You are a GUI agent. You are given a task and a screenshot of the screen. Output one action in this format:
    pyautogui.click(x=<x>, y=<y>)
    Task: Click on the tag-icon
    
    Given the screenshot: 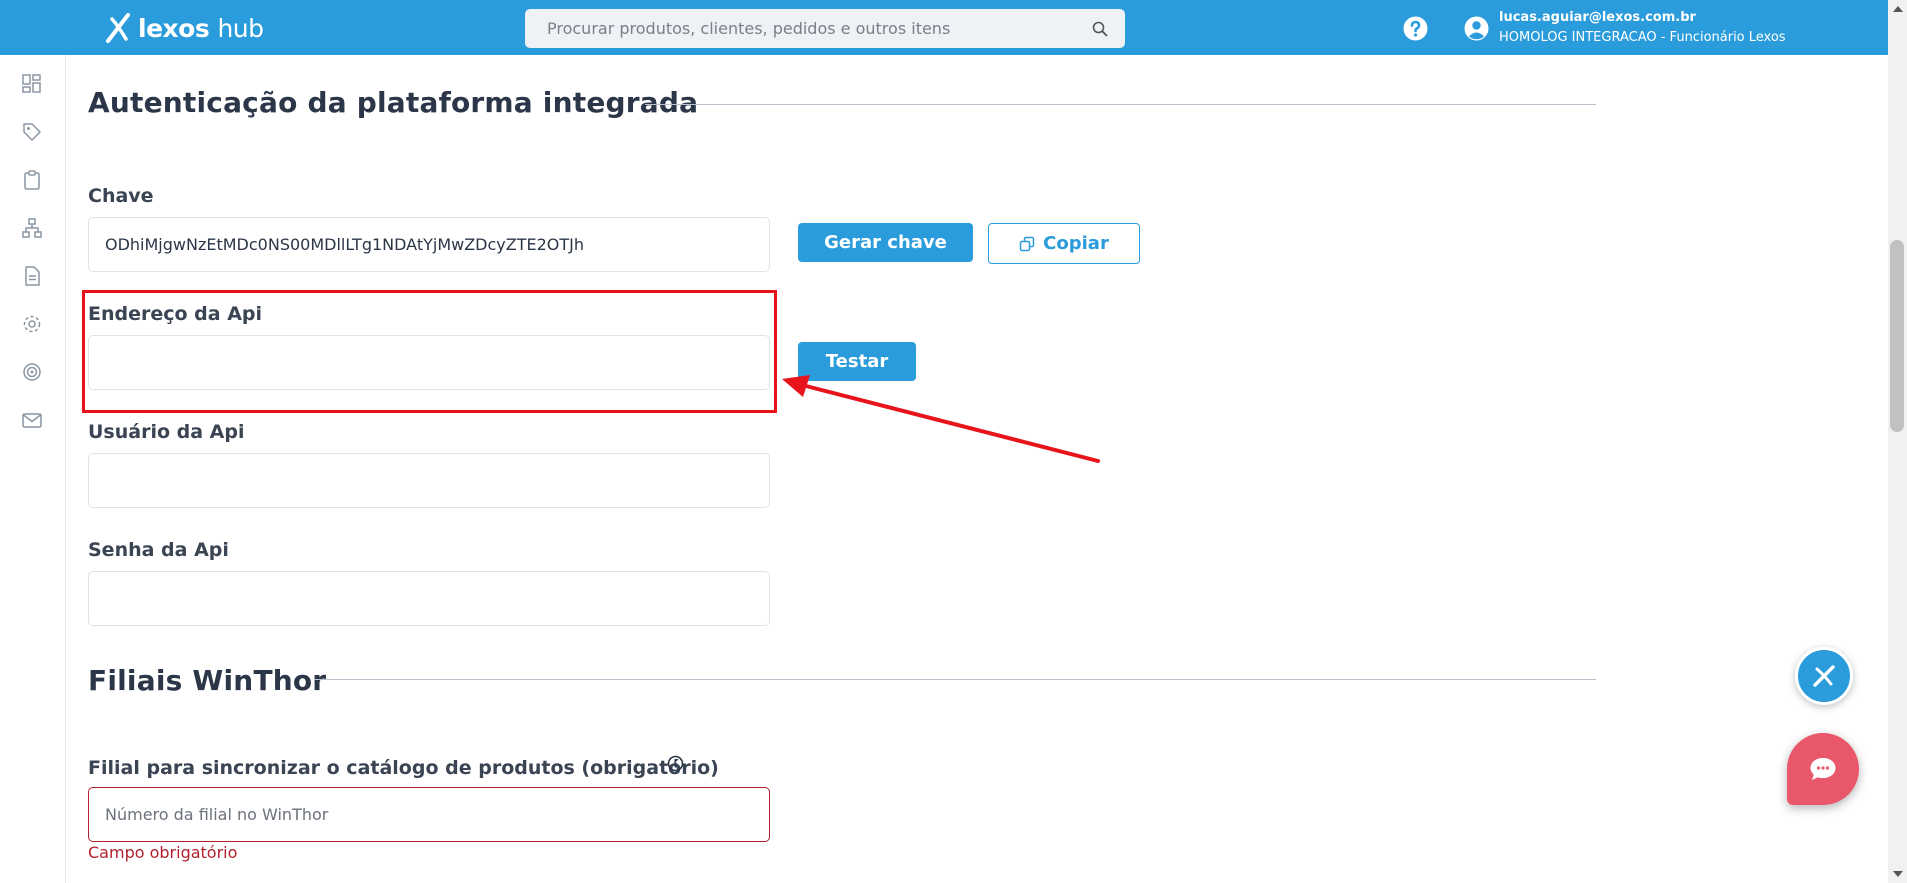 What is the action you would take?
    pyautogui.click(x=32, y=132)
    